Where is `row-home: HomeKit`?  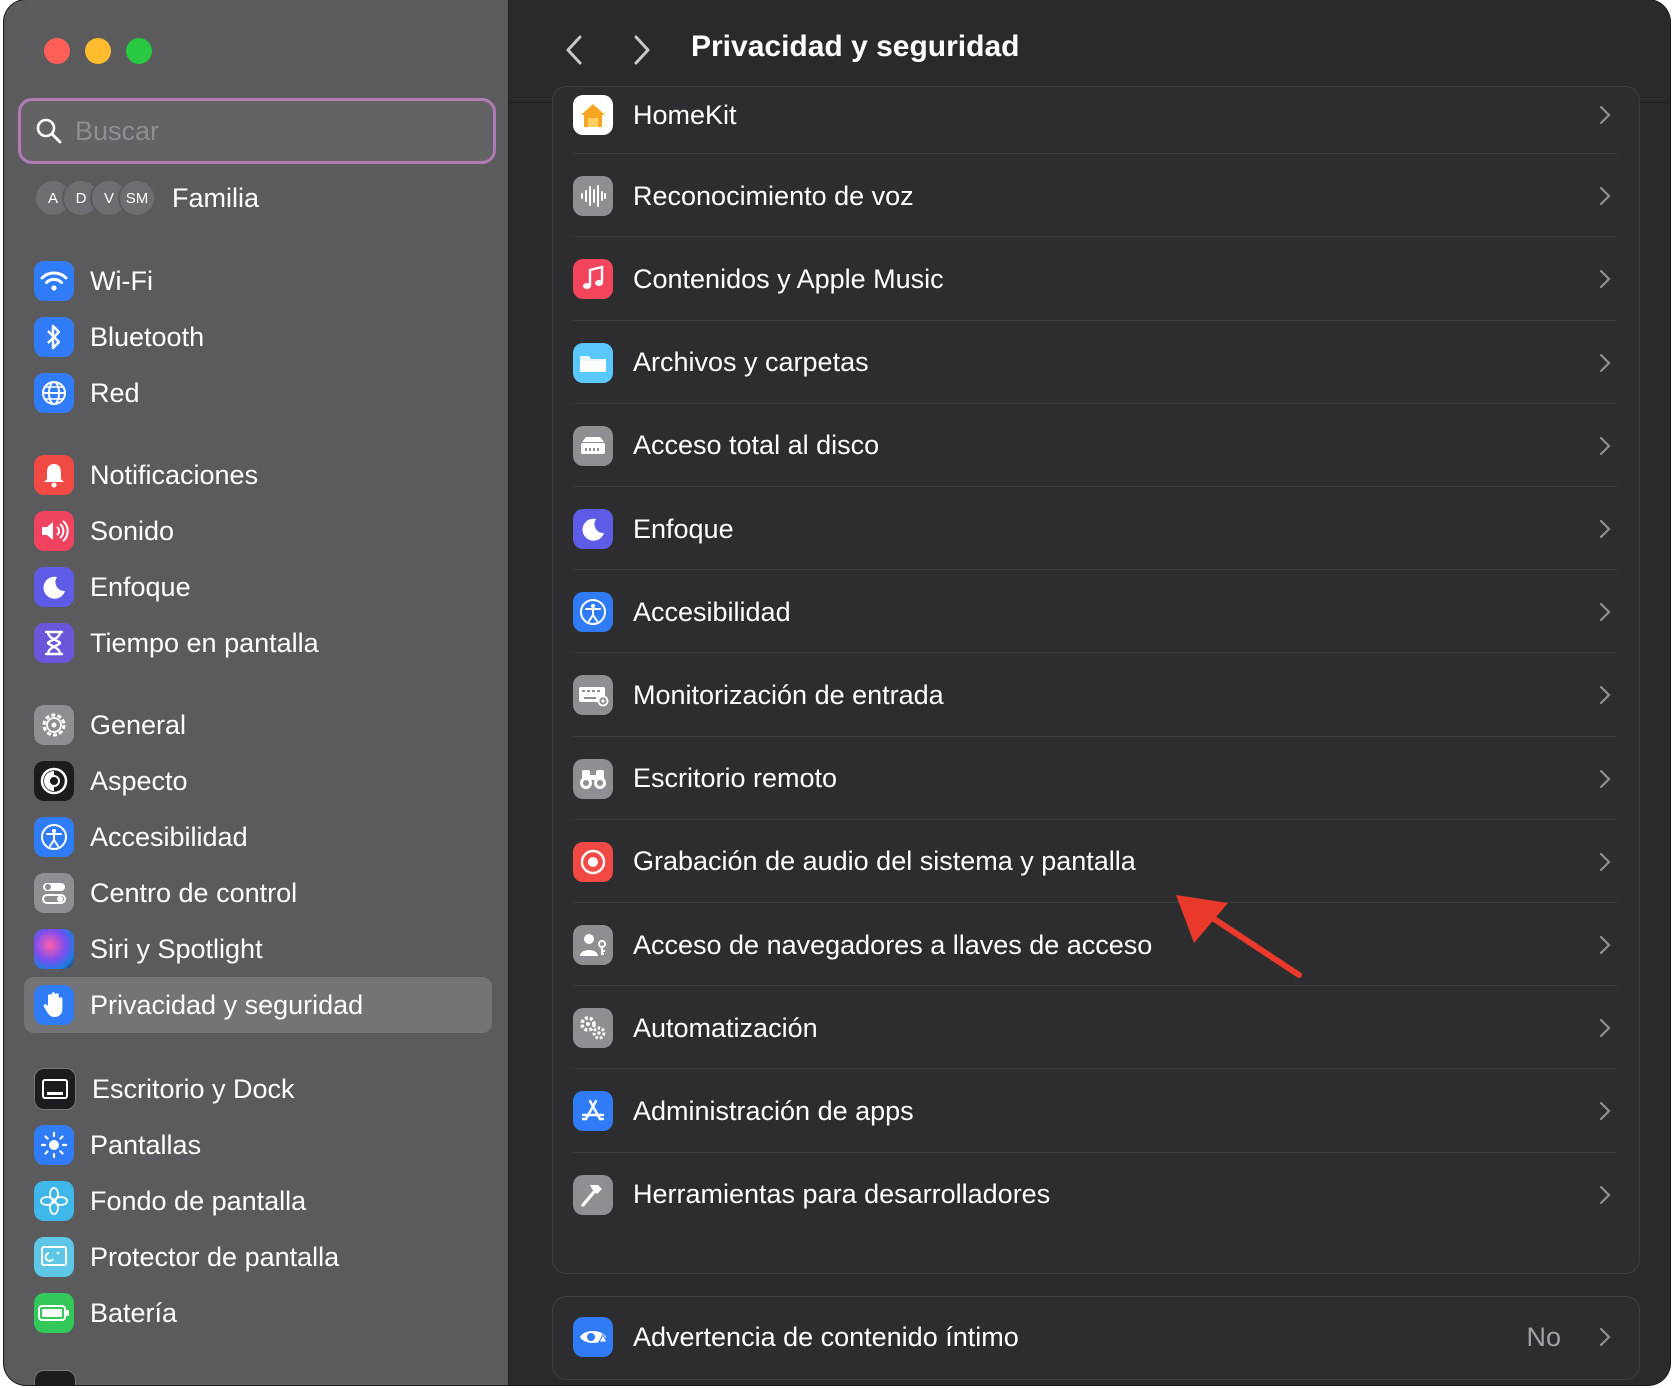
row-home: HomeKit is located at coordinates (1095, 115).